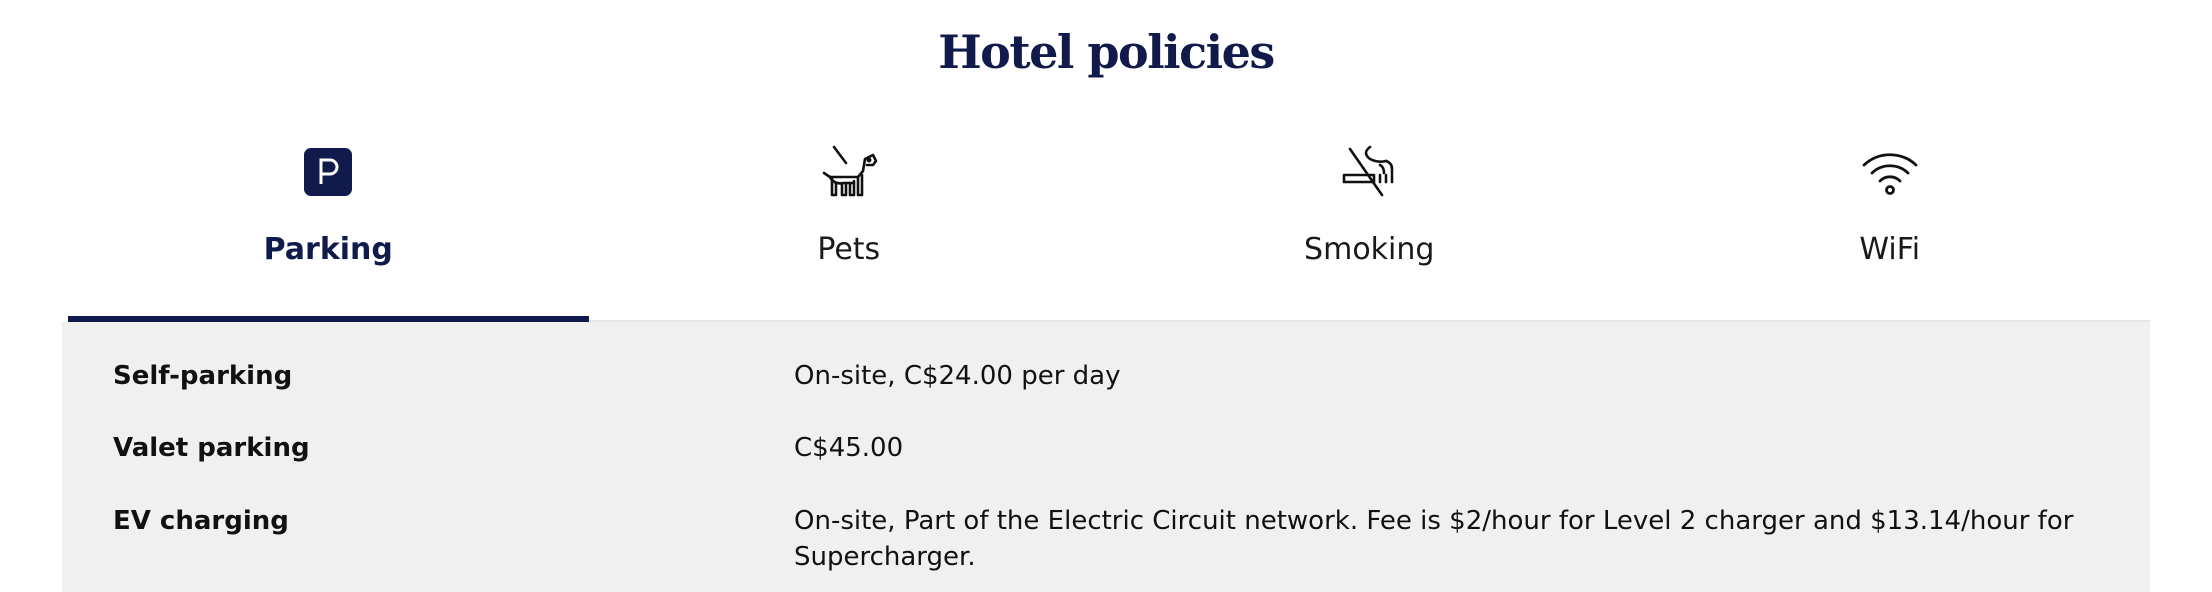 The height and width of the screenshot is (592, 2212). Describe the element at coordinates (1890, 220) in the screenshot. I see `tab-wifi: WiFi` at that location.